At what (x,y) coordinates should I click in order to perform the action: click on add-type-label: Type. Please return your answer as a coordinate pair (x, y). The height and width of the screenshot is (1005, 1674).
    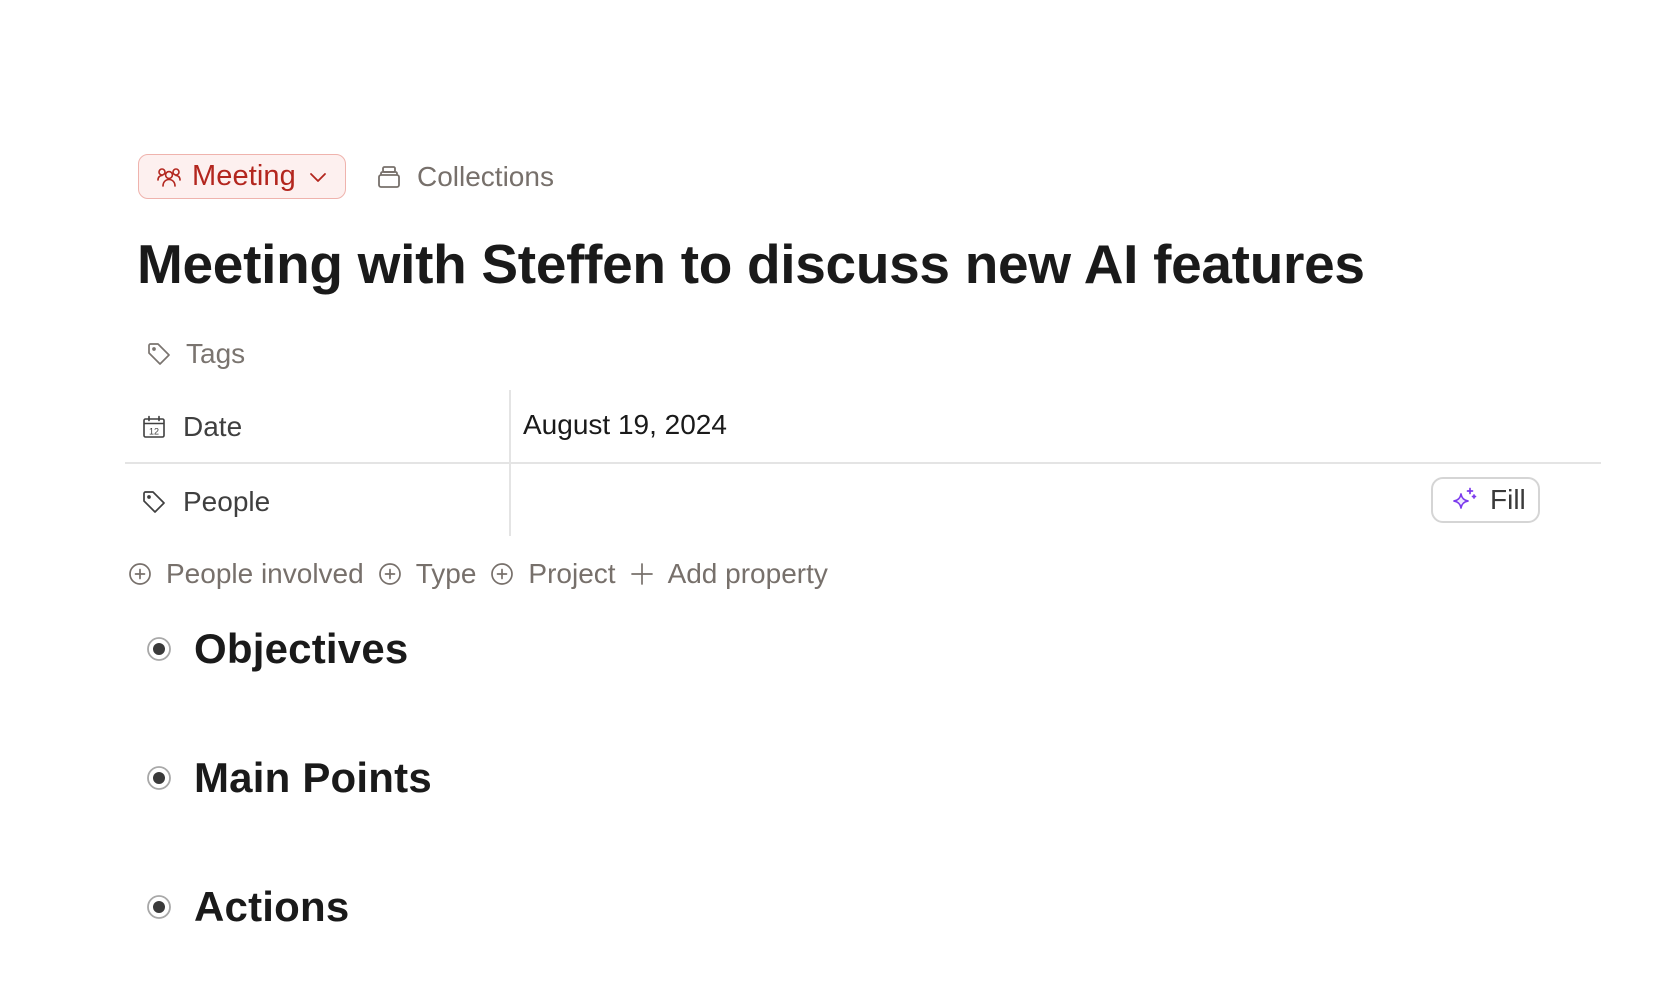
    Looking at the image, I should click on (446, 573).